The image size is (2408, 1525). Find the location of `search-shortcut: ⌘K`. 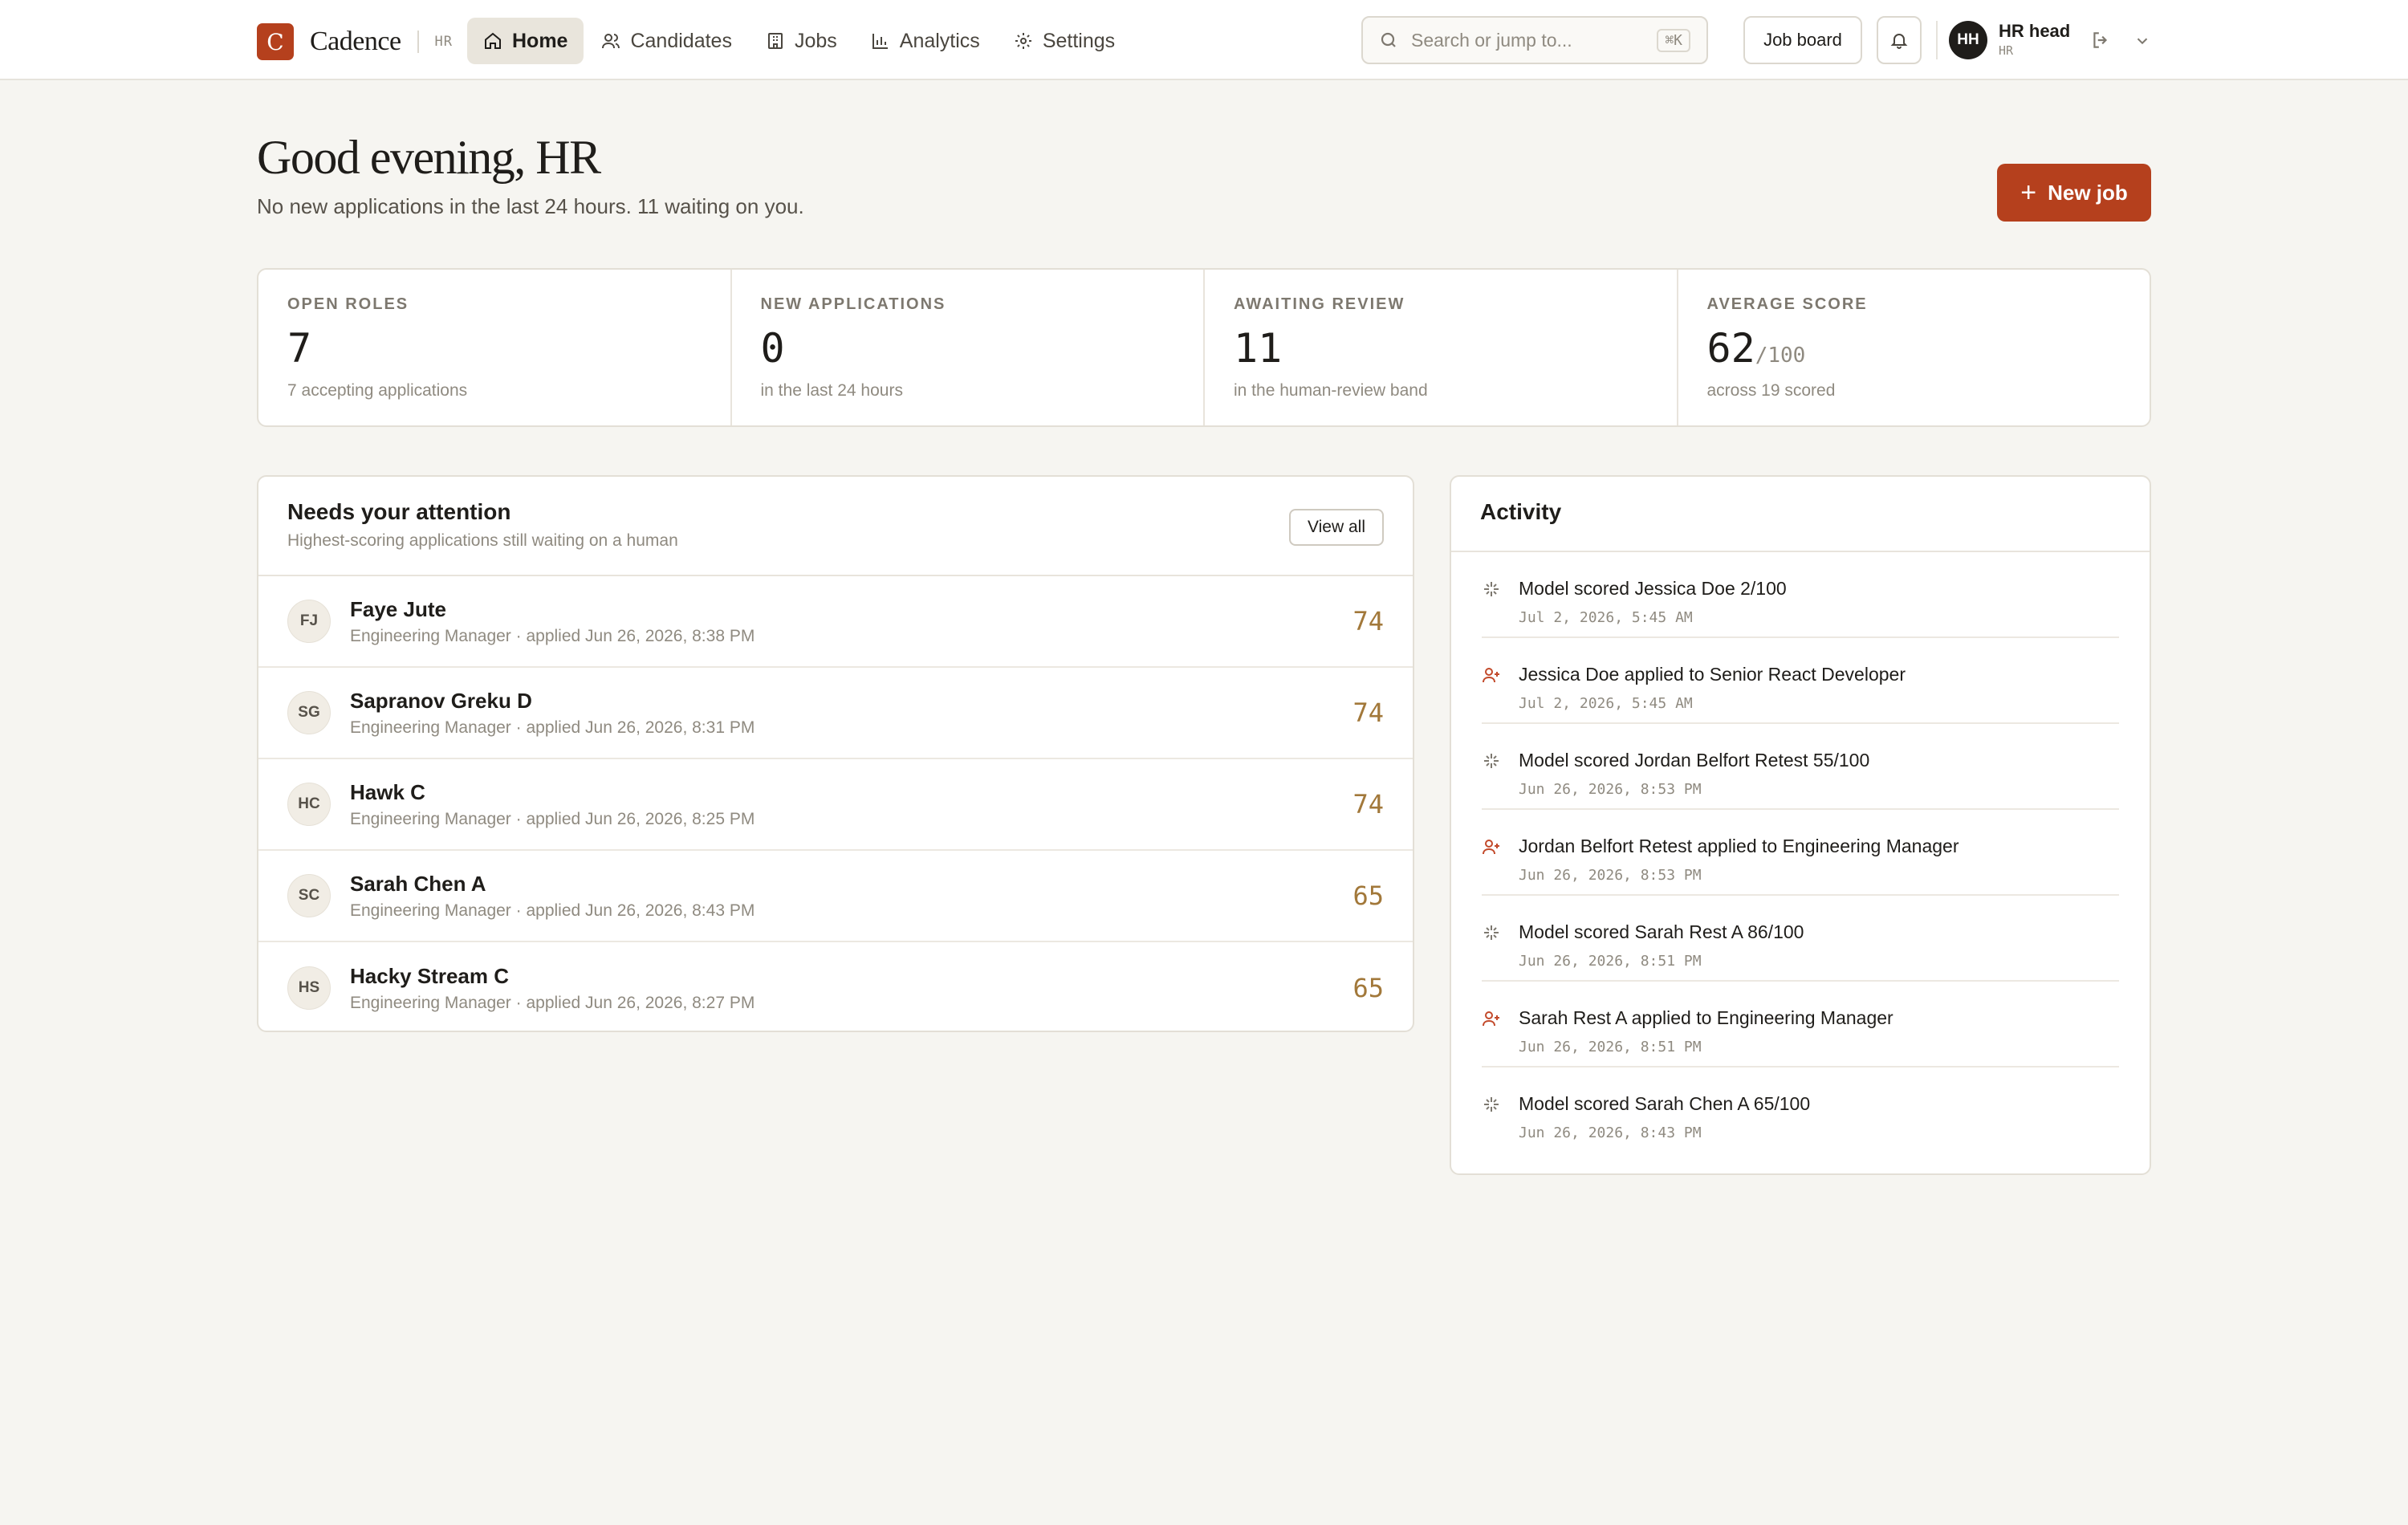

search-shortcut: ⌘K is located at coordinates (1673, 40).